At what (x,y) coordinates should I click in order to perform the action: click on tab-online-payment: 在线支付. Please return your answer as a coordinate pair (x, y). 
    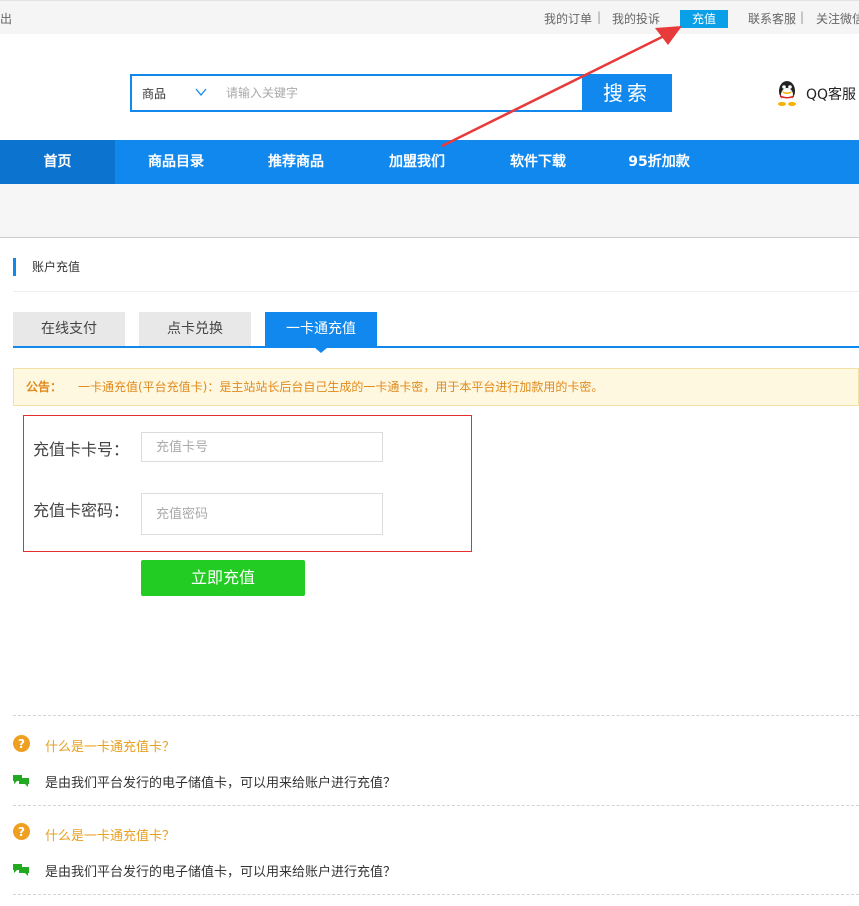
    Looking at the image, I should click on (69, 329).